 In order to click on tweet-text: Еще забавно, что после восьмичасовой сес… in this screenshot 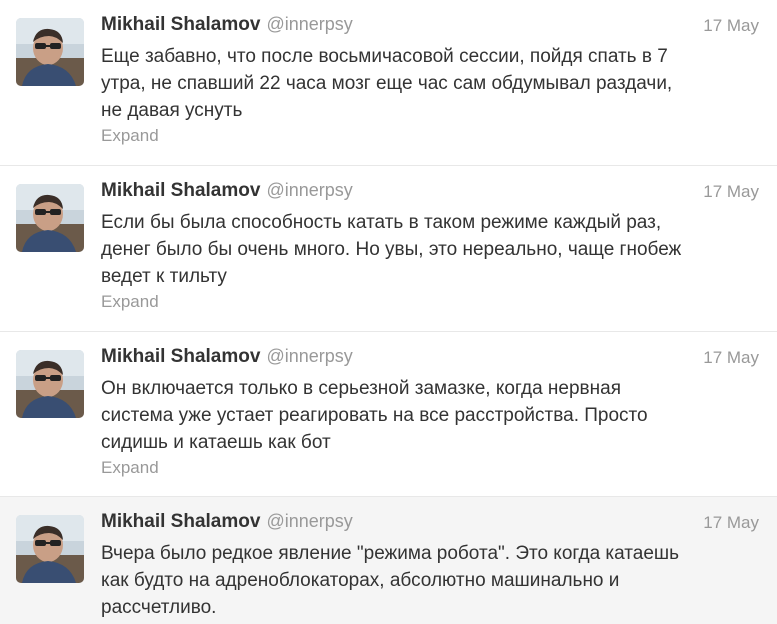, I will do `click(387, 83)`.